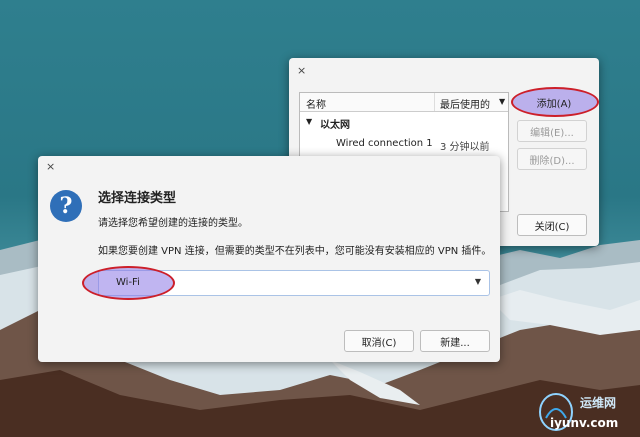  What do you see at coordinates (316, 103) in the screenshot?
I see `column-header-name: 名称` at bounding box center [316, 103].